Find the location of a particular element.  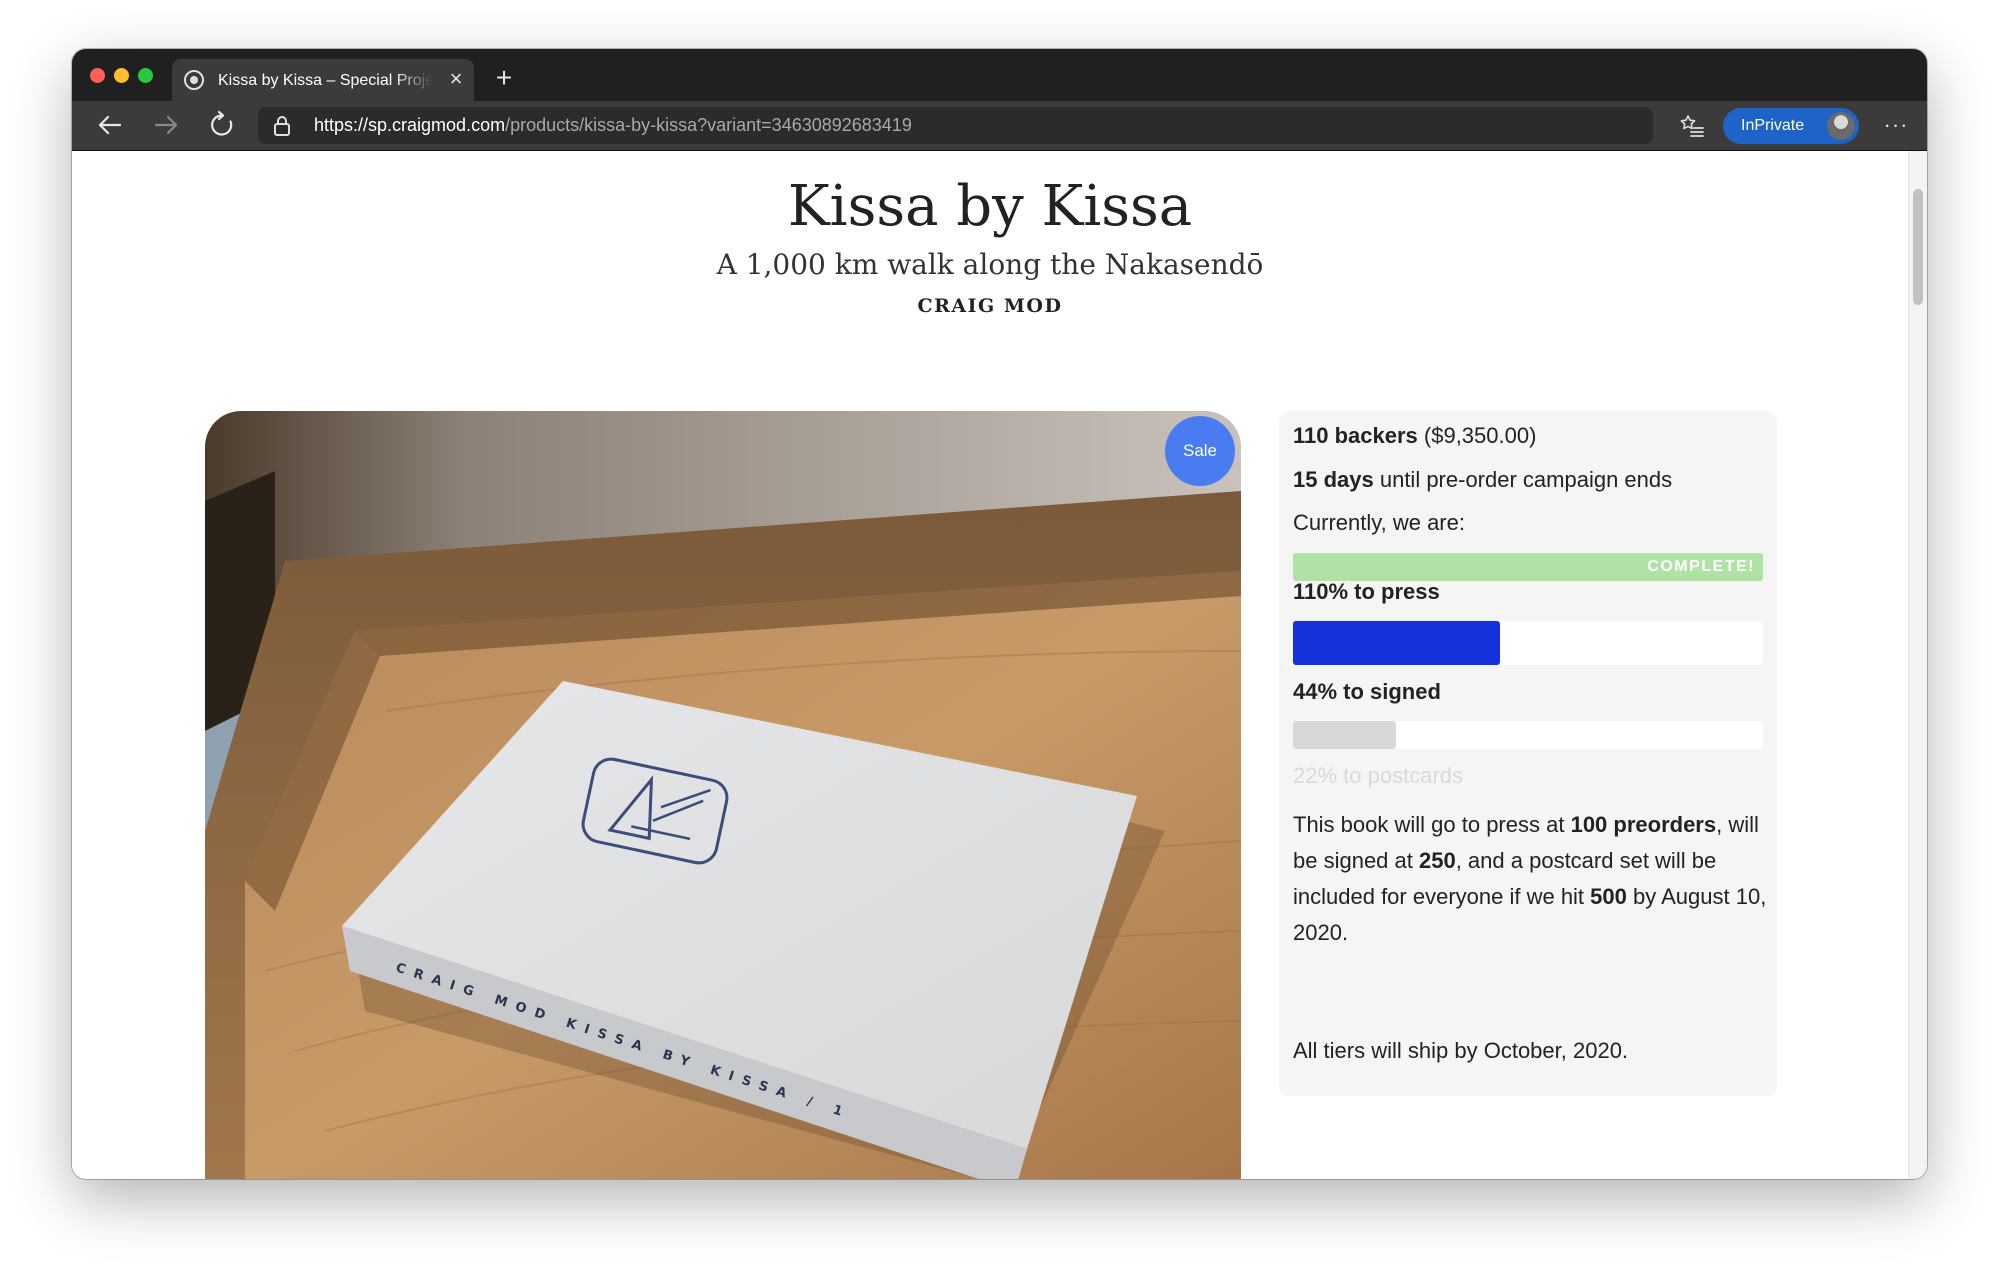

page-subtitle: A 1,000 km walk along the Nakasendō is located at coordinates (990, 264).